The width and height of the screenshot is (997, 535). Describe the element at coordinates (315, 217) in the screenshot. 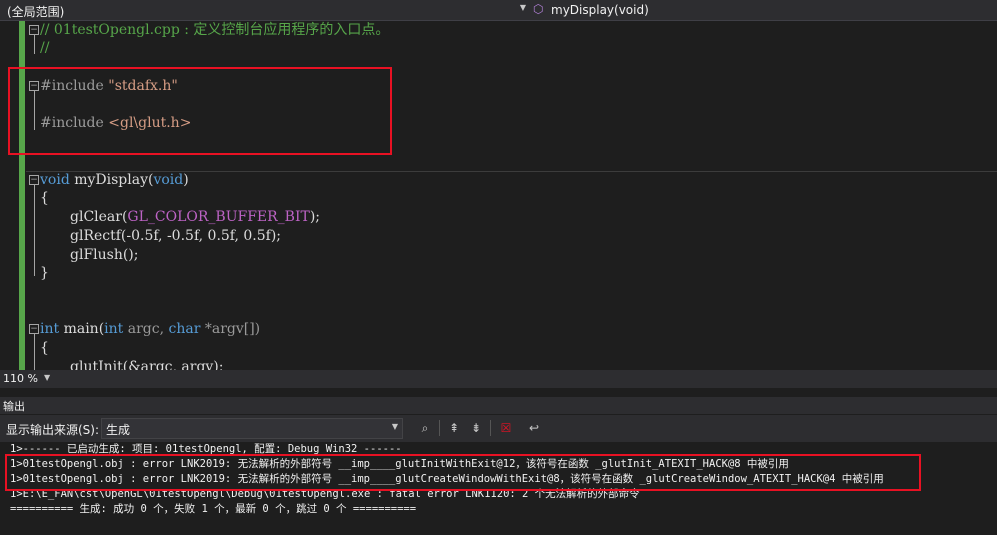

I see `punctuation: );` at that location.